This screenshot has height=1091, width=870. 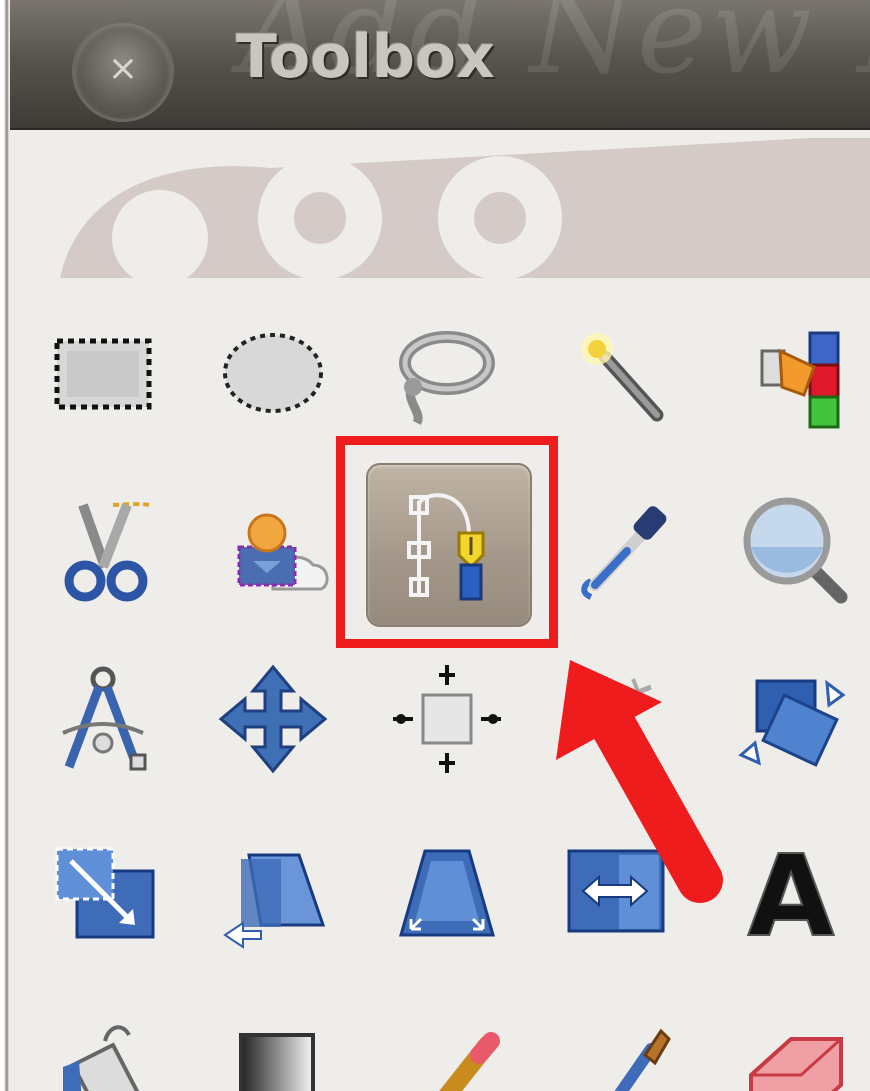 I want to click on window-title: Toolbox, so click(x=365, y=57).